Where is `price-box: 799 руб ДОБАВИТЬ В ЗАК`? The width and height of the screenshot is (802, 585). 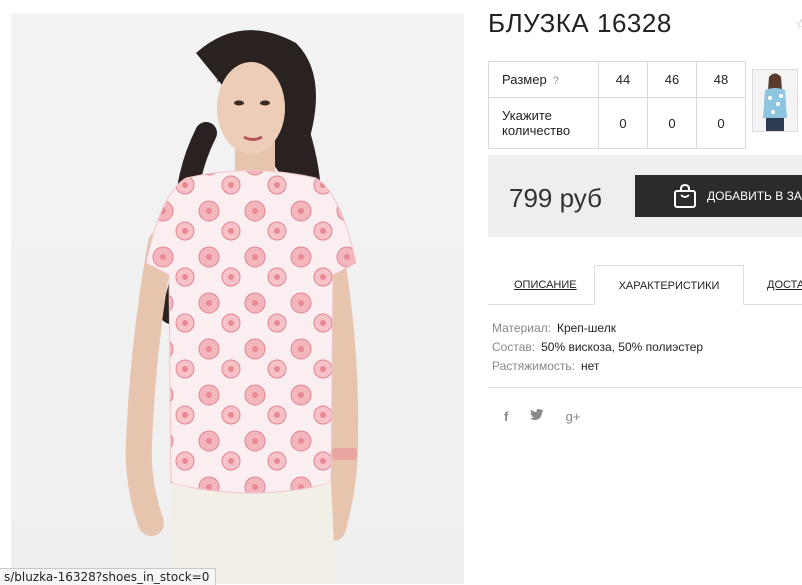
price-box: 799 руб ДОБАВИТЬ В ЗАК is located at coordinates (645, 196).